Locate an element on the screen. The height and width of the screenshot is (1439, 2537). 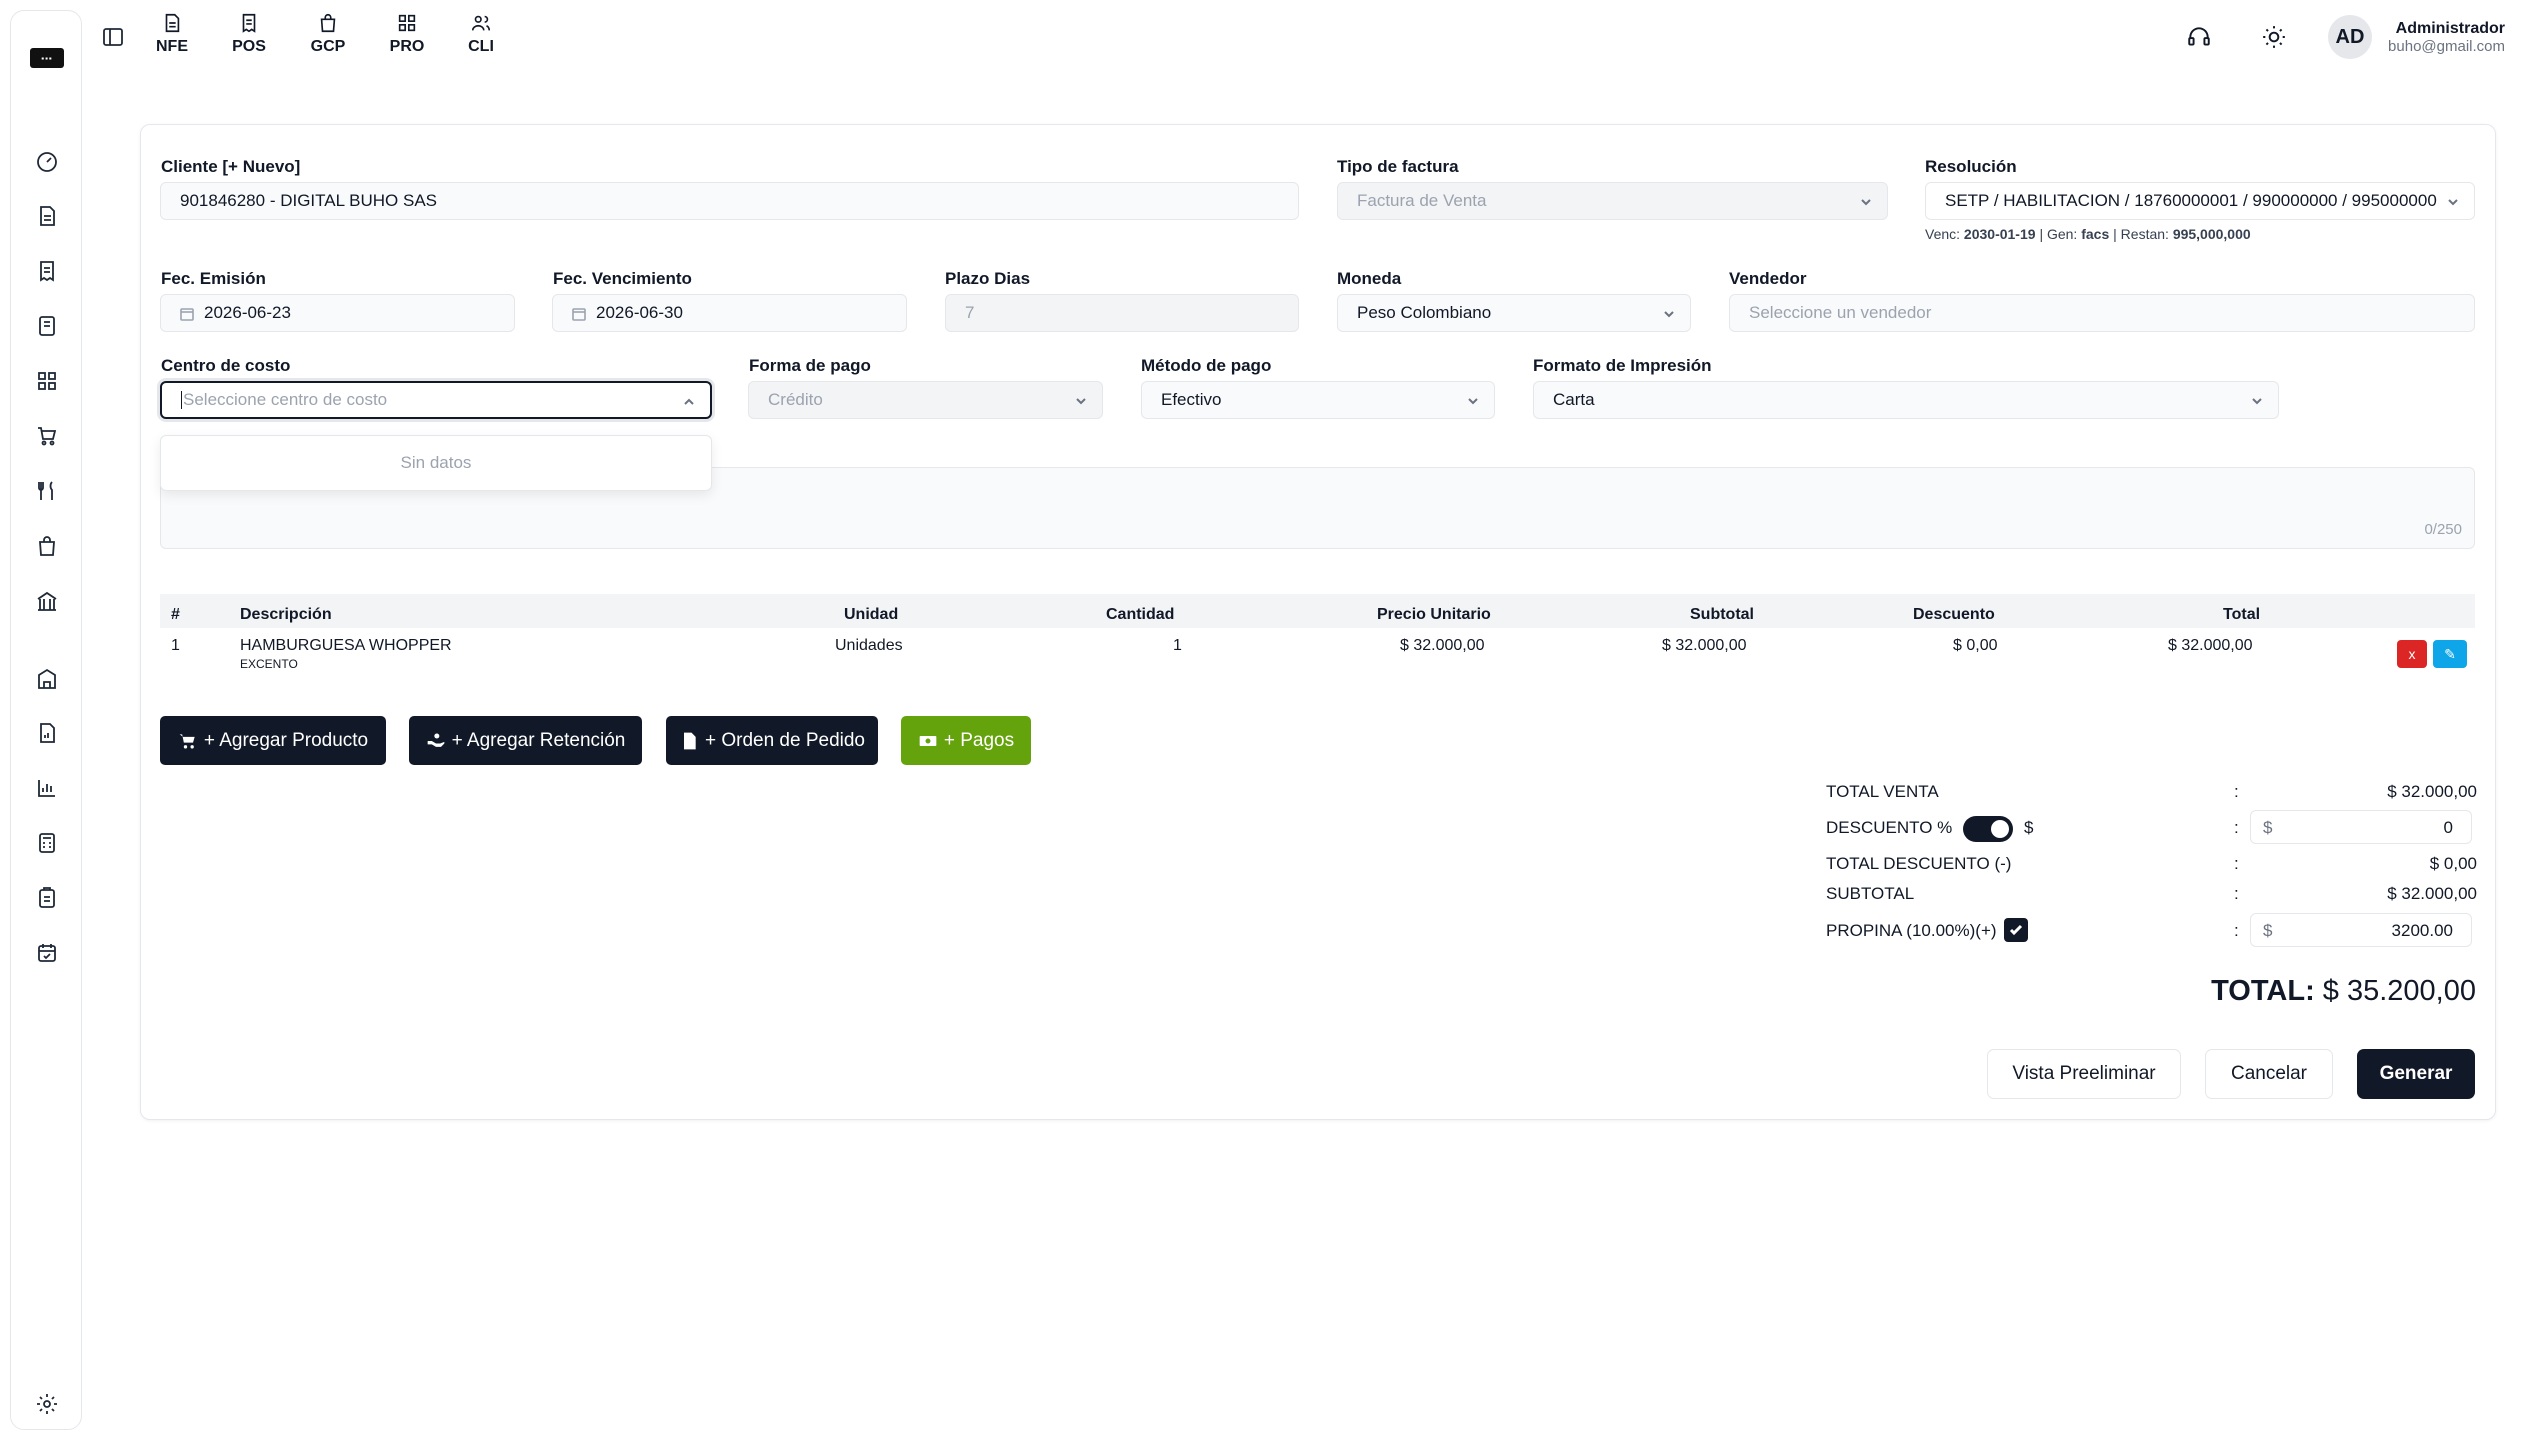
sidebar: ▪▪▪ is located at coordinates (46, 720).